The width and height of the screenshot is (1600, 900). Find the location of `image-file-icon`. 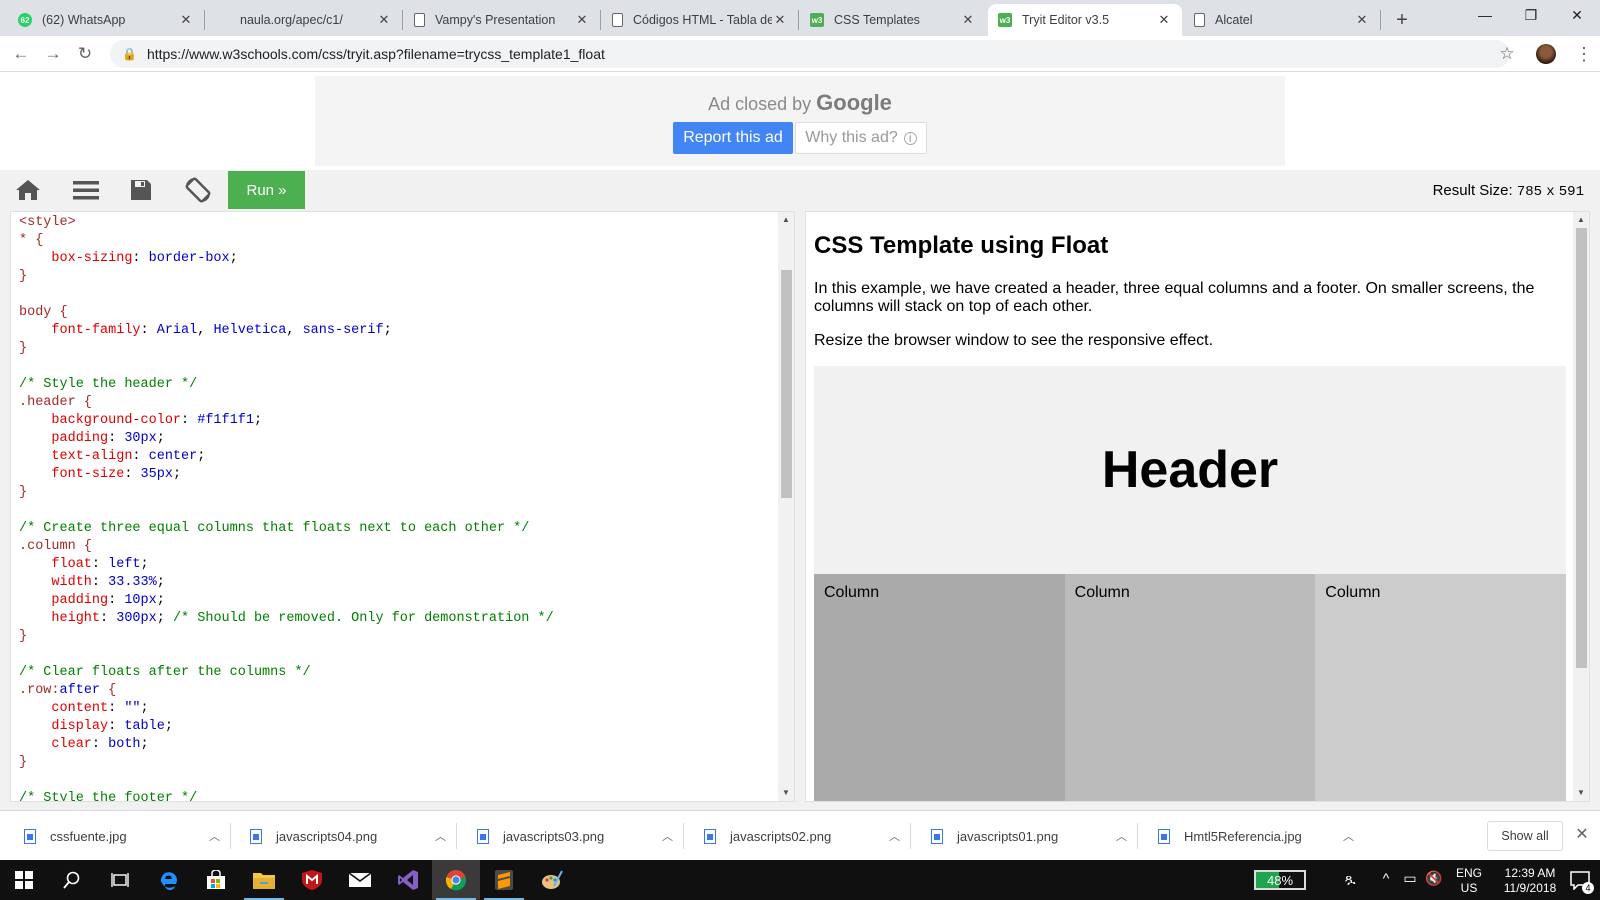

image-file-icon is located at coordinates (1164, 836).